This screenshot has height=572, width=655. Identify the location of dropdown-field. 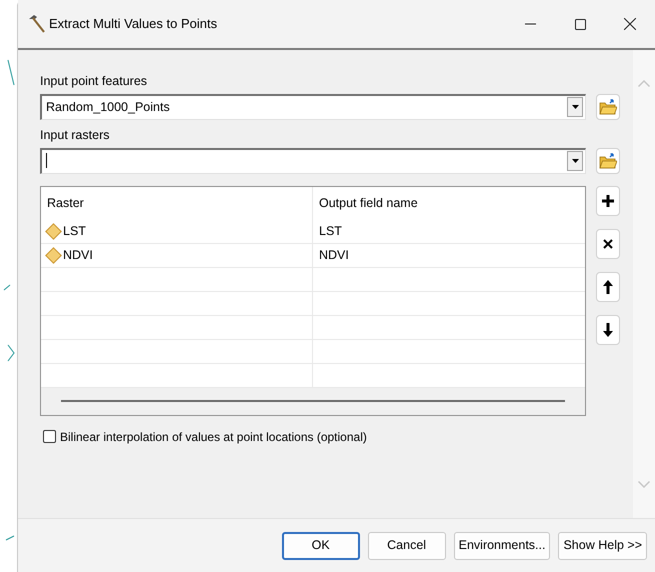
(313, 161).